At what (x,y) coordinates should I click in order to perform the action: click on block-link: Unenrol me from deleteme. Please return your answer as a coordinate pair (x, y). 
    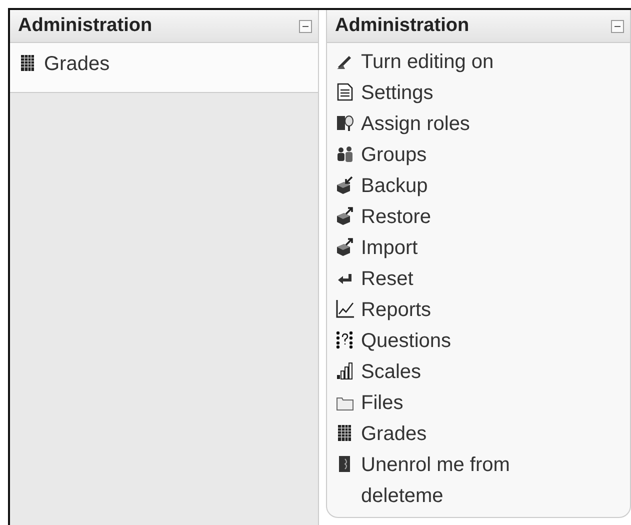
    Looking at the image, I should click on (461, 481).